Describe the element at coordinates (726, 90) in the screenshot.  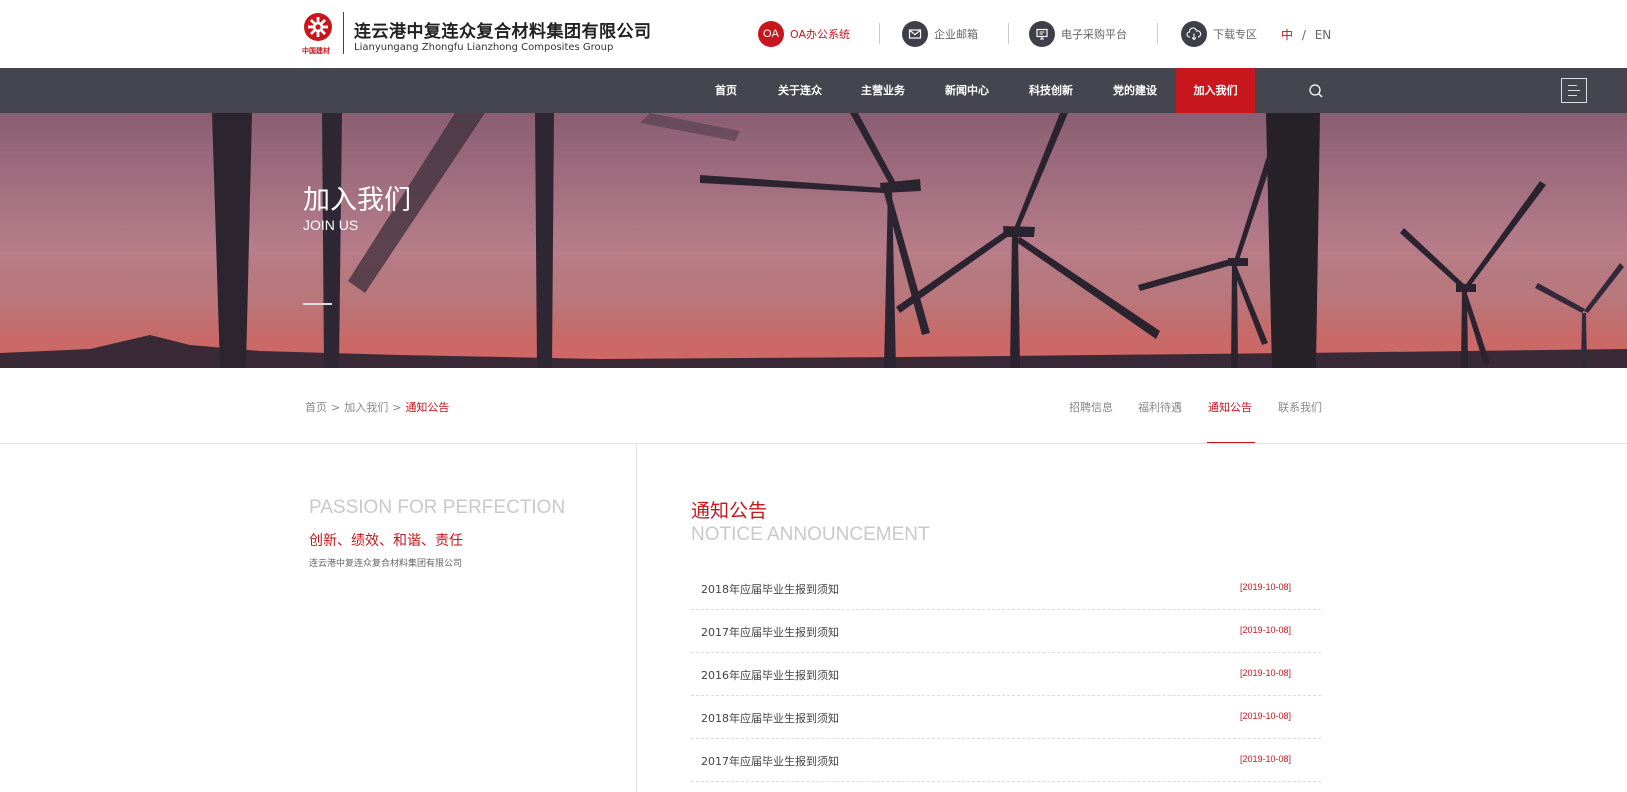
I see `nav-item-home: 首页` at that location.